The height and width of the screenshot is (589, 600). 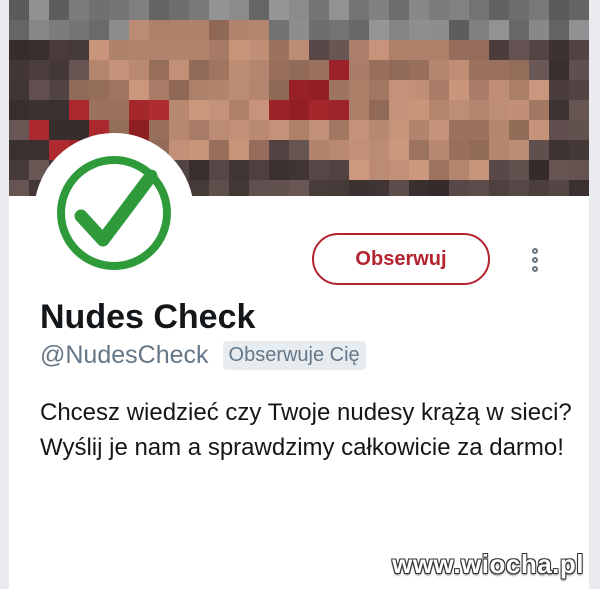 What do you see at coordinates (401, 259) in the screenshot?
I see `follow-button: Obserwuj` at bounding box center [401, 259].